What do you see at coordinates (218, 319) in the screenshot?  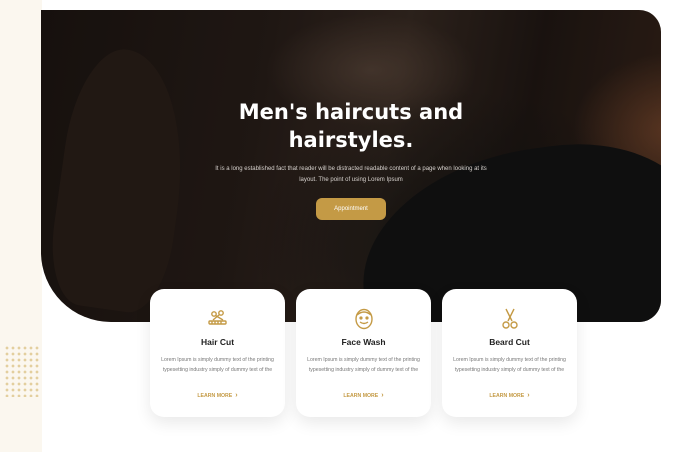 I see `comb-scissors-icon` at bounding box center [218, 319].